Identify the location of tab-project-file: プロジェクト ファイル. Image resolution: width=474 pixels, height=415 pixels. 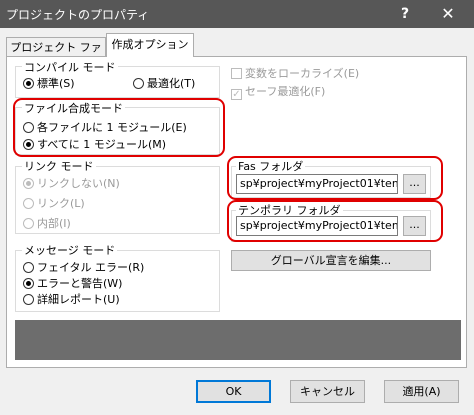
(56, 55).